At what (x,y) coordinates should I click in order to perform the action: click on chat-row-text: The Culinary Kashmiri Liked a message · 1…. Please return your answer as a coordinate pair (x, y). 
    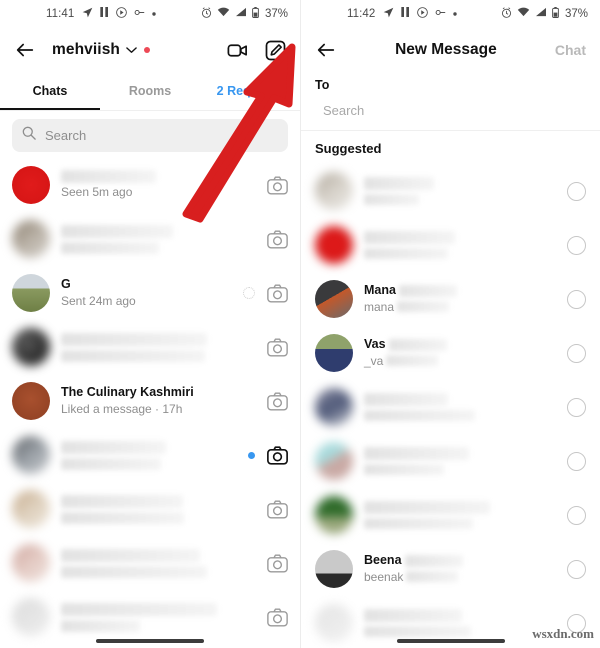
    Looking at the image, I should click on (164, 401).